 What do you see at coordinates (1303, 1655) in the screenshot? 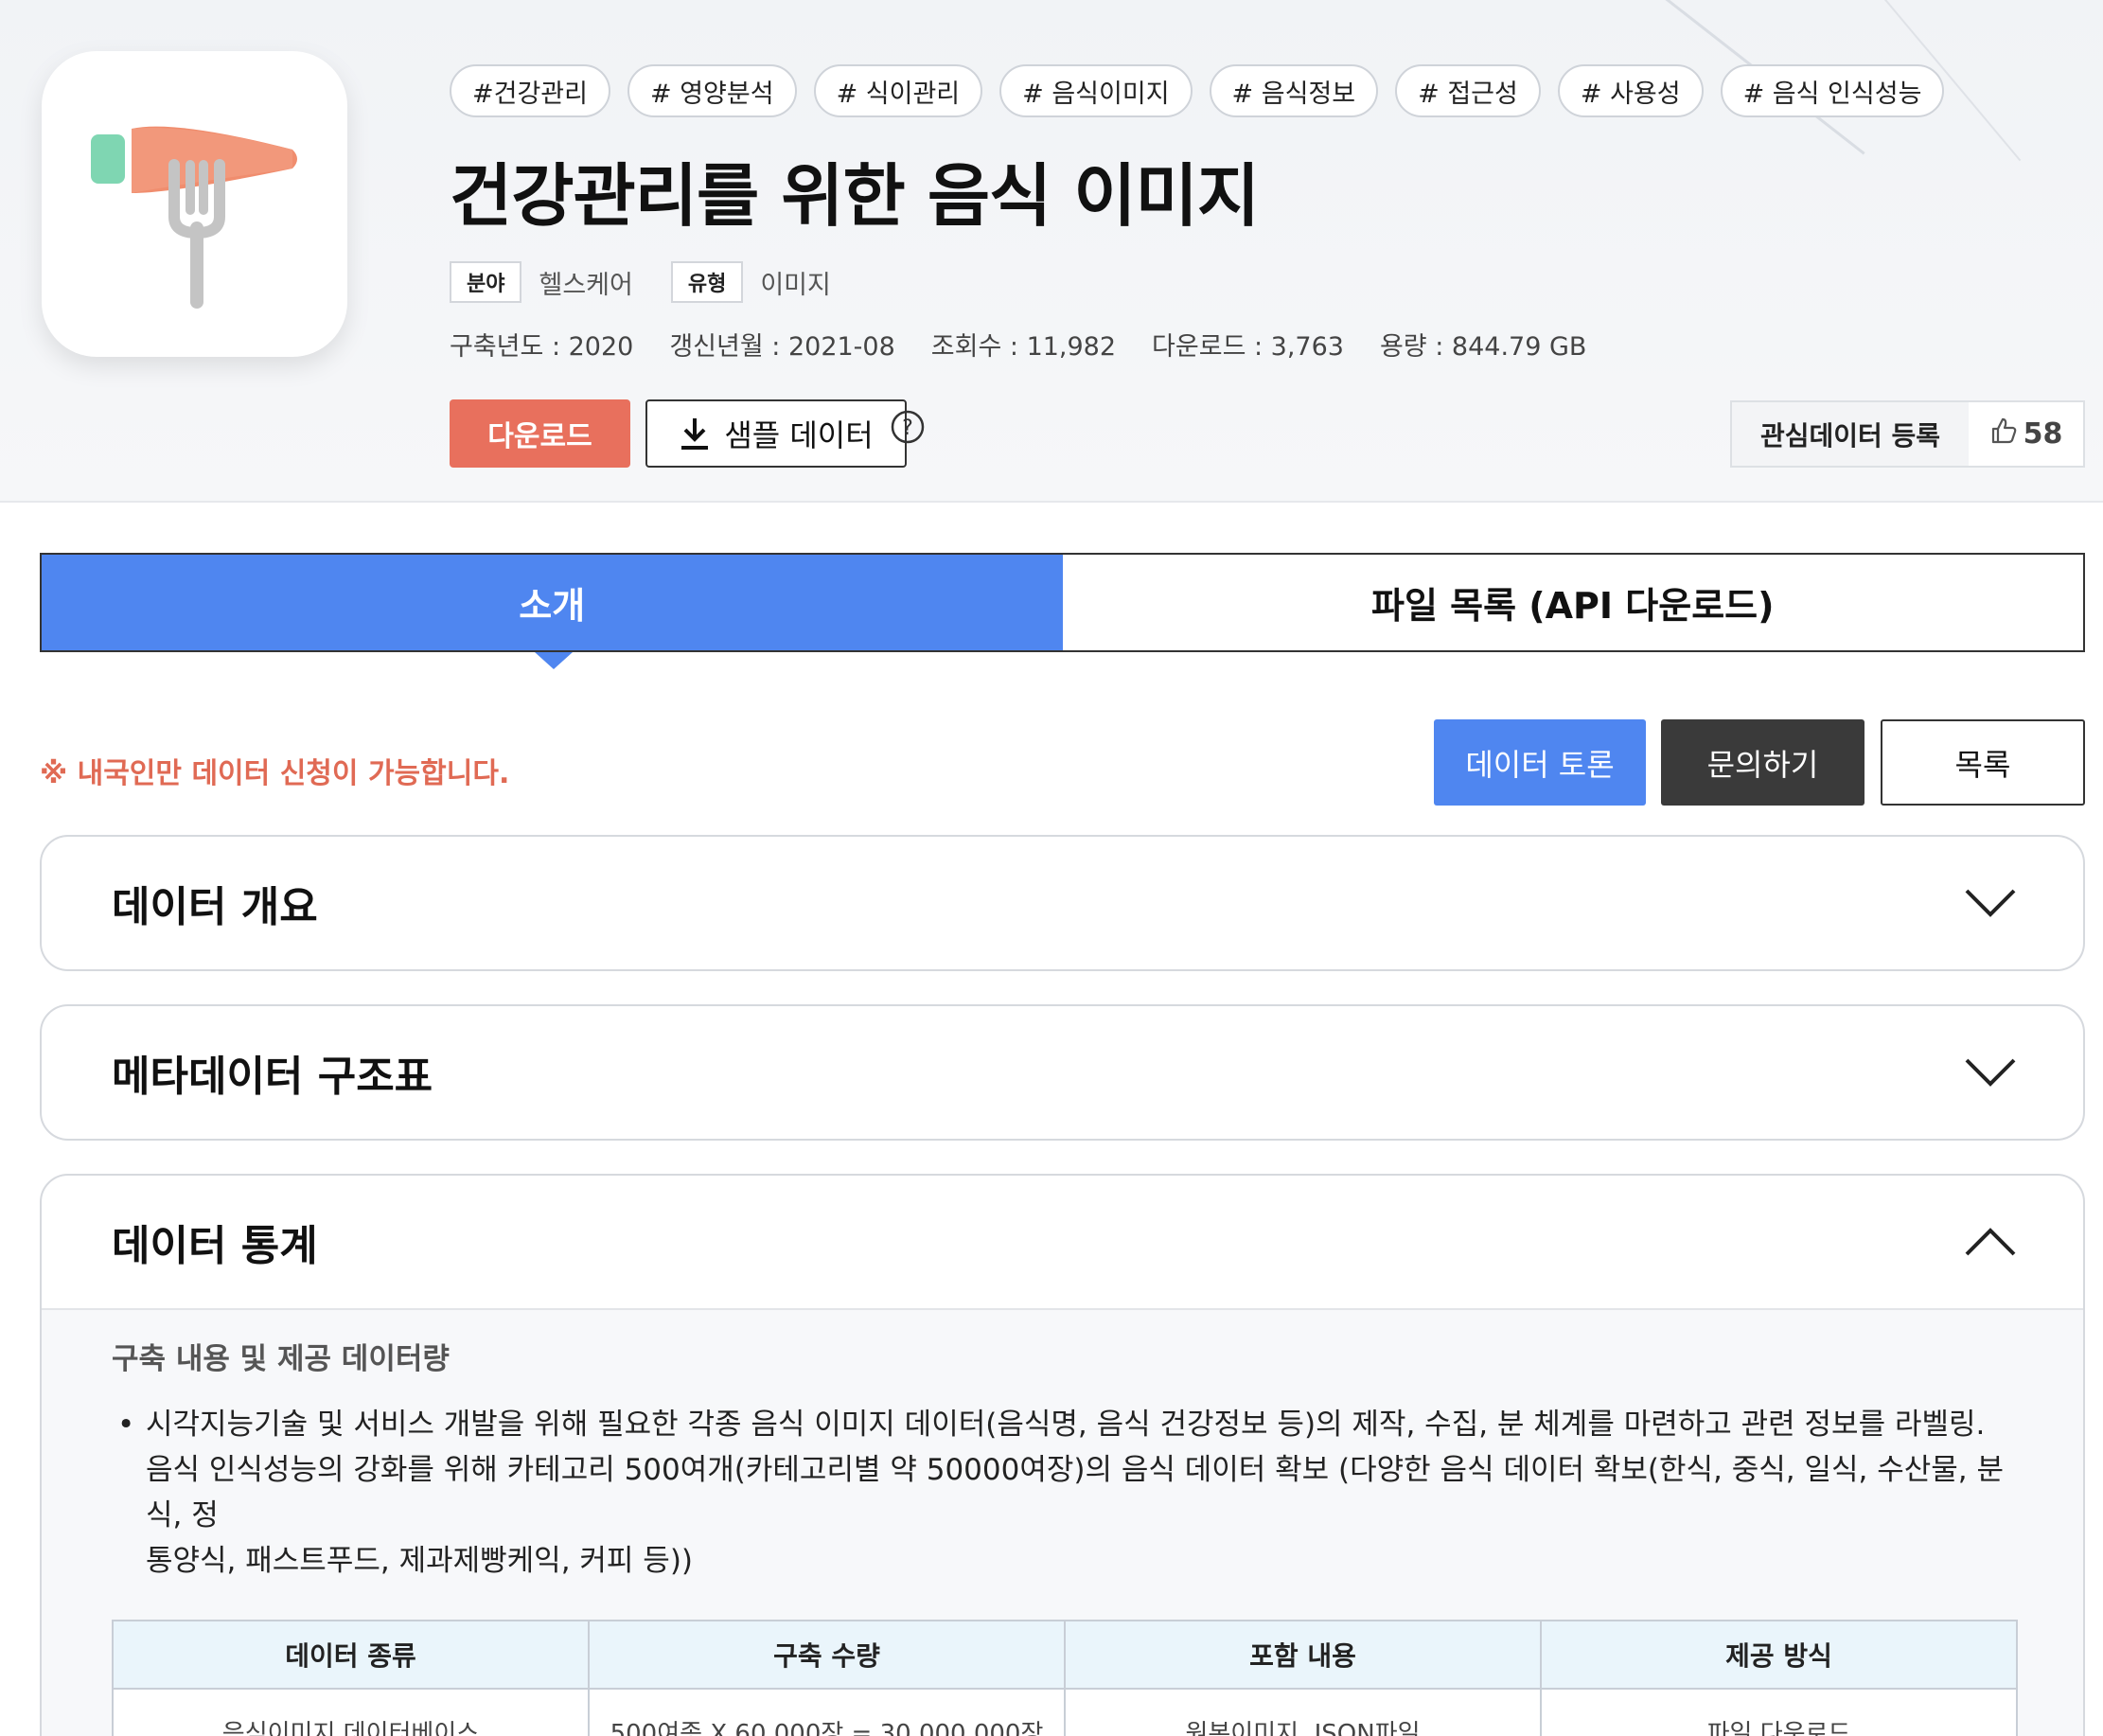
I see `table-header: 포함 내용` at bounding box center [1303, 1655].